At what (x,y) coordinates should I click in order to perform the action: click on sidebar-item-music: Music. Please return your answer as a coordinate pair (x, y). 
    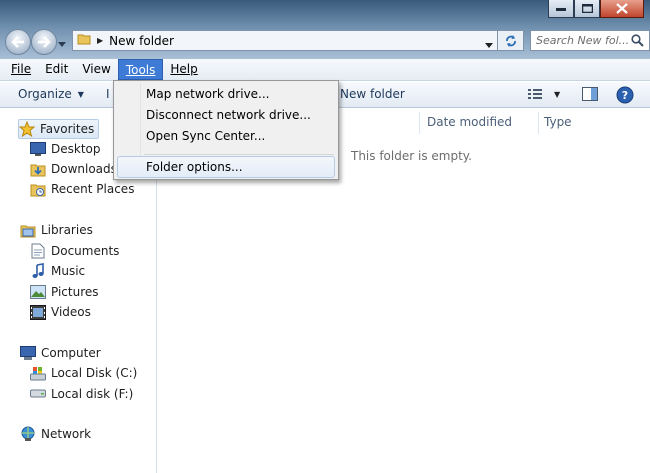
    Looking at the image, I should click on (57, 271).